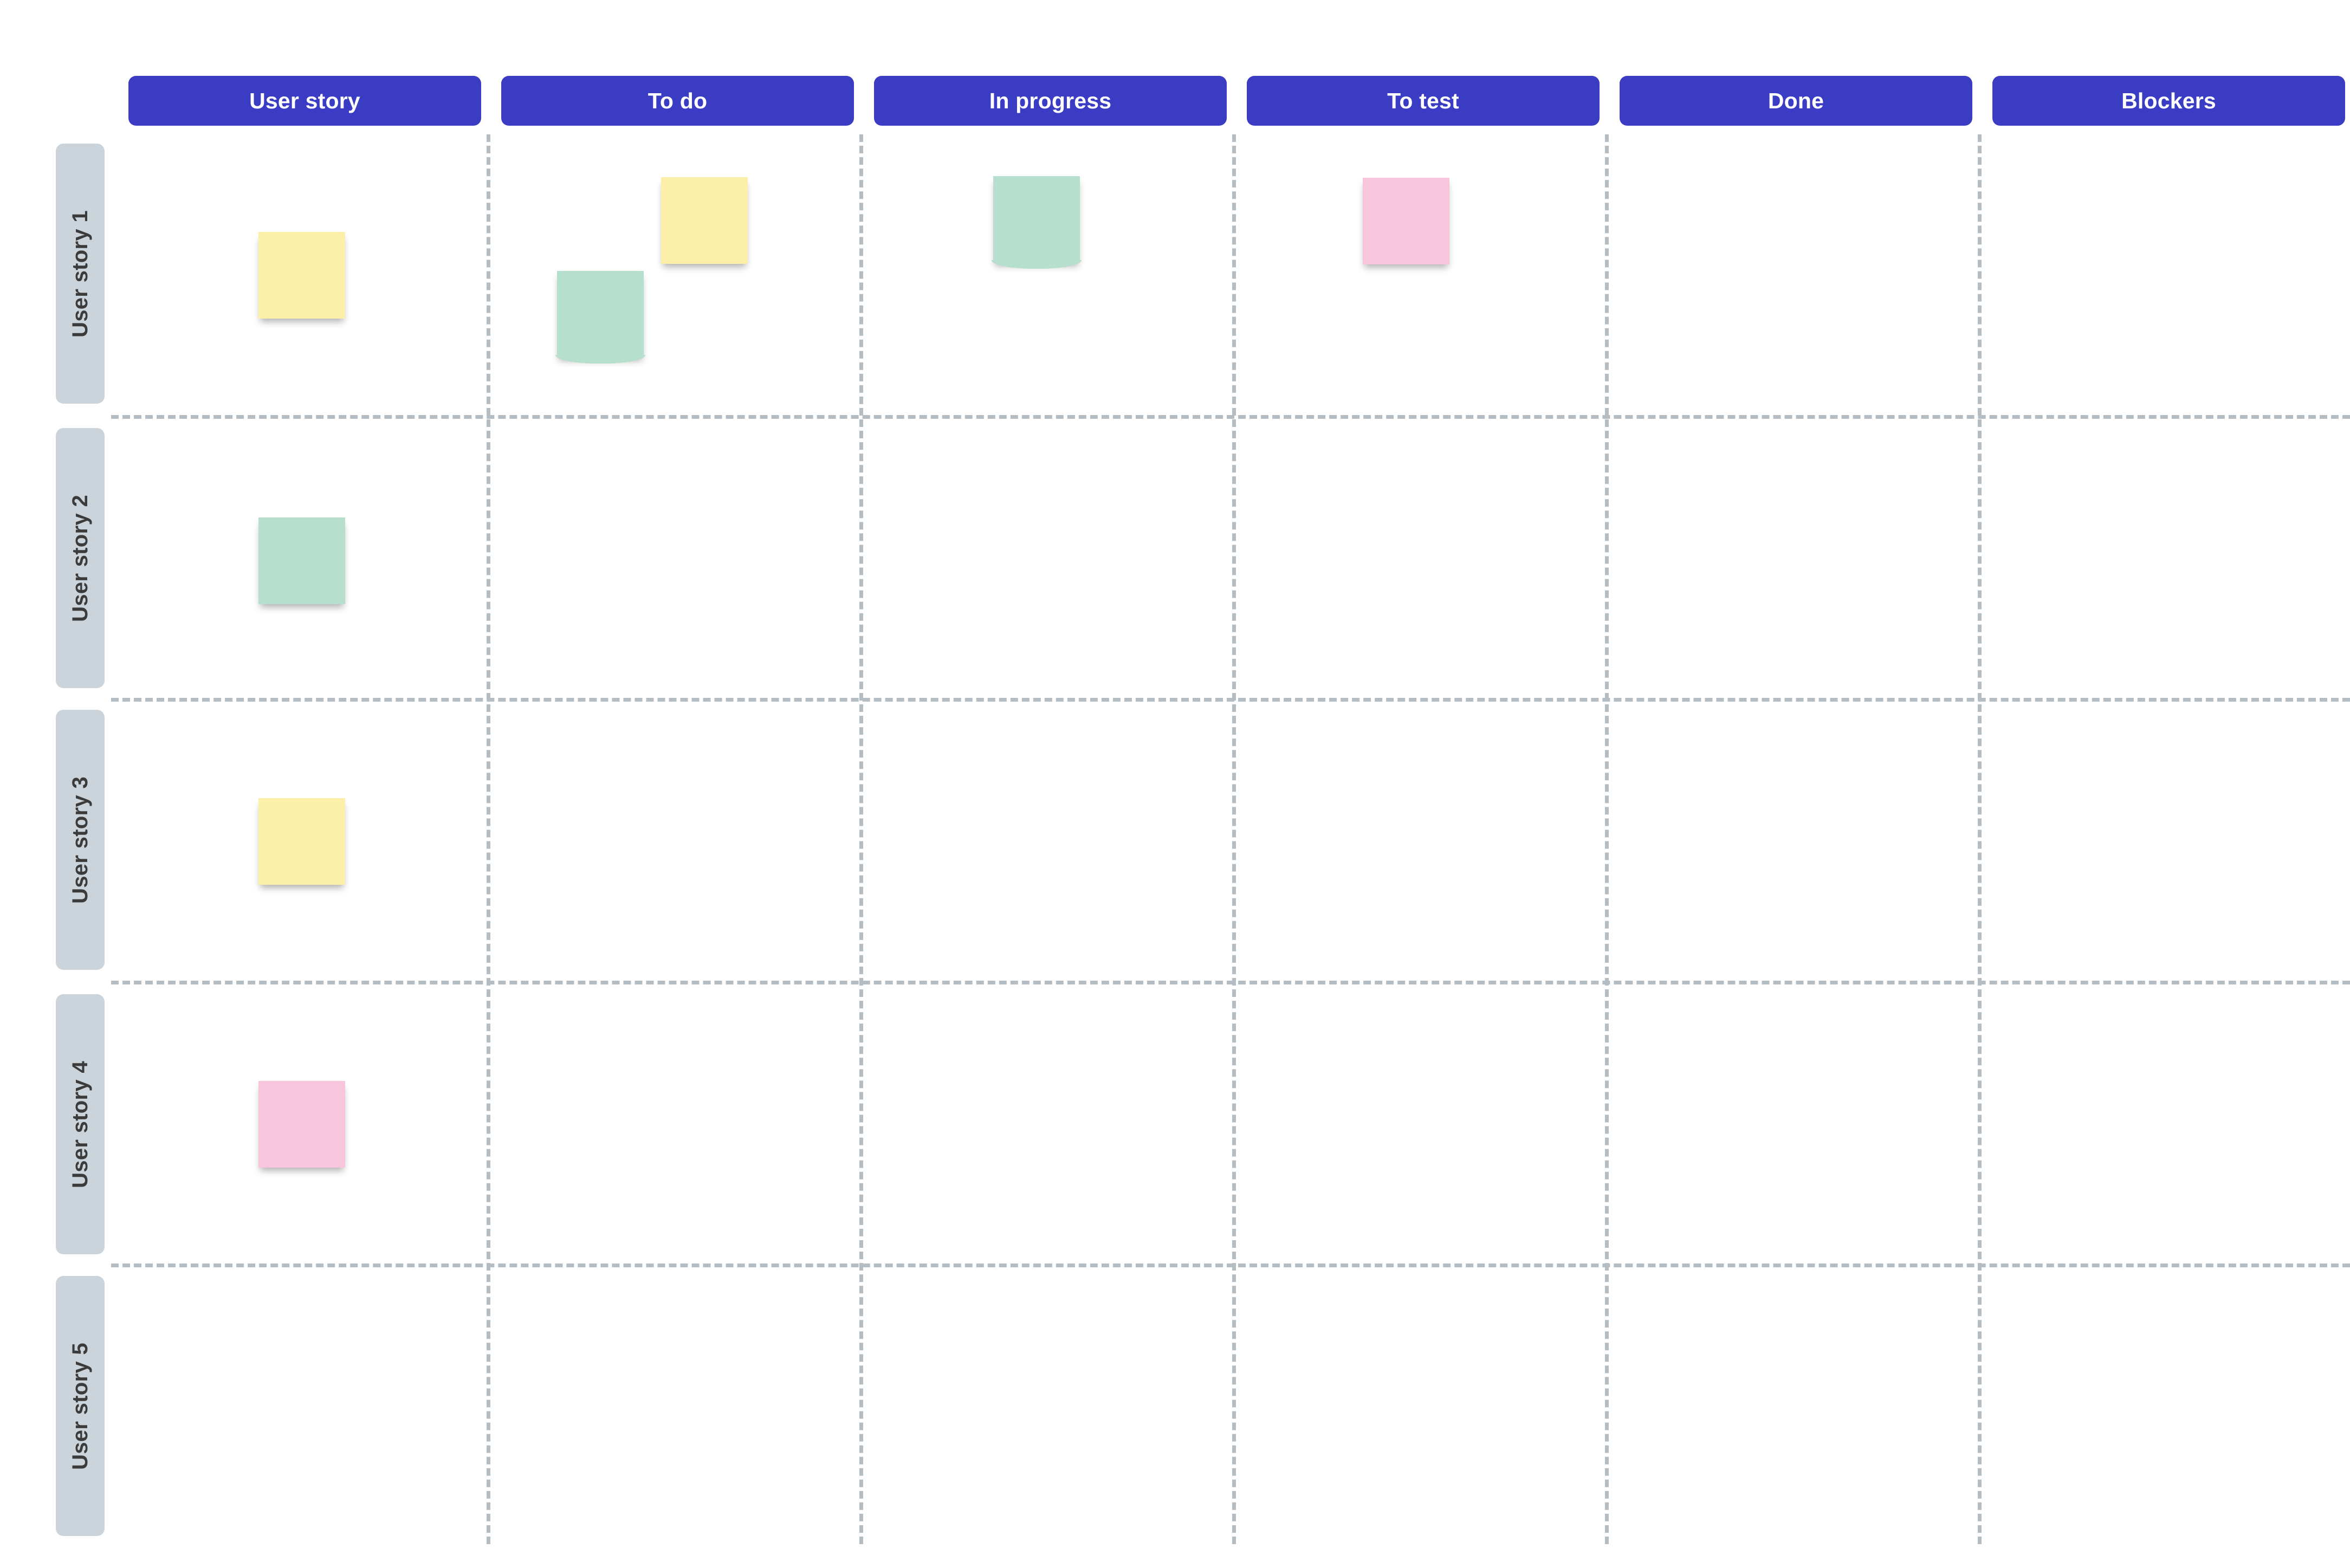  I want to click on row-label-text: User story 1, so click(80, 274).